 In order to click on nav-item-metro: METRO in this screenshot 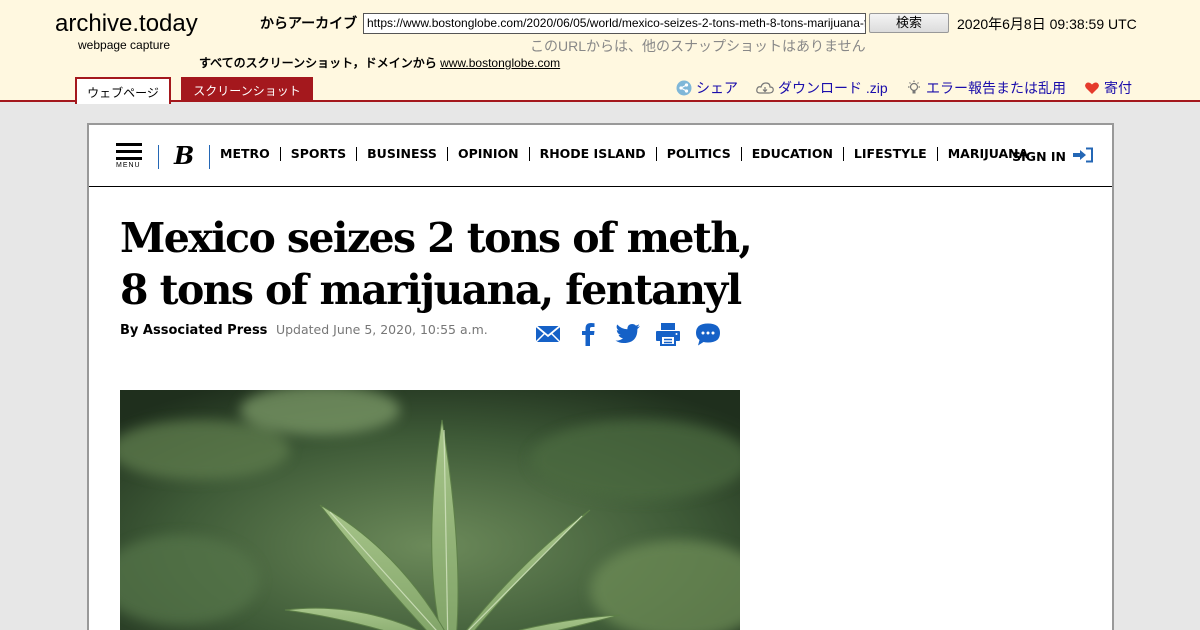, I will do `click(245, 154)`.